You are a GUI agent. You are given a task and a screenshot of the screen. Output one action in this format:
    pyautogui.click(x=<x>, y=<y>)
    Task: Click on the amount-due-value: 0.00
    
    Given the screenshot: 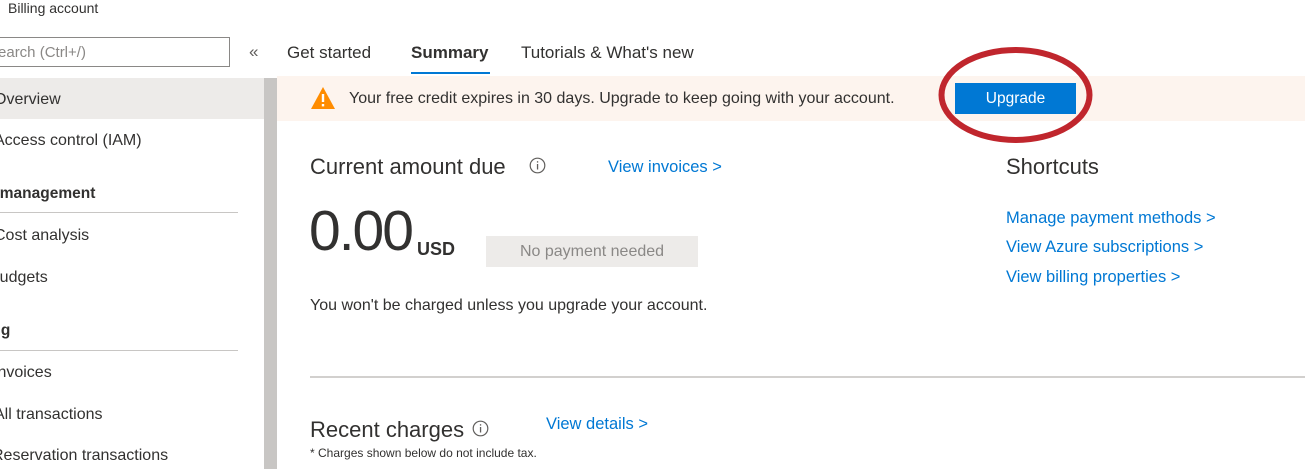 What is the action you would take?
    pyautogui.click(x=361, y=231)
    